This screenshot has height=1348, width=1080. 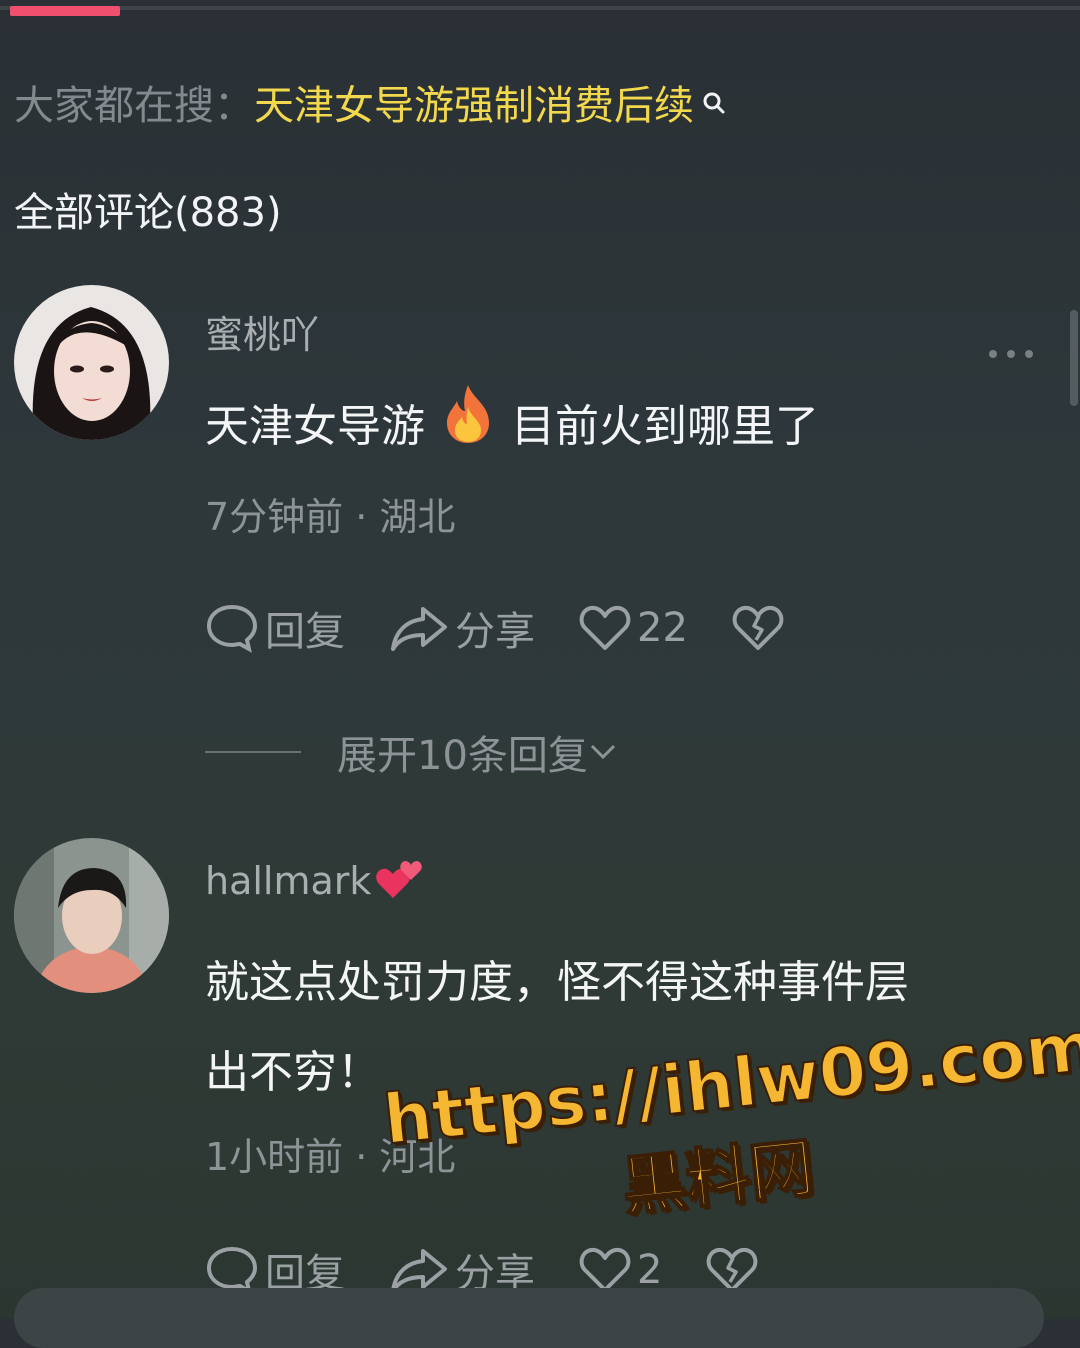 I want to click on comments-count-title: 全部评论(883), so click(x=148, y=213).